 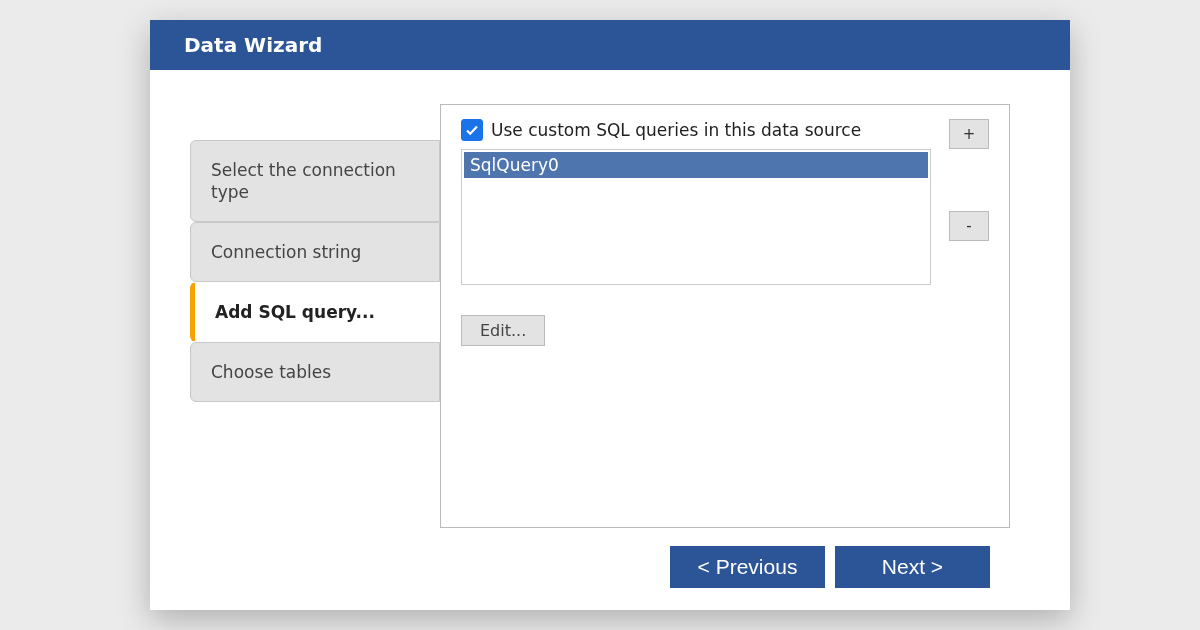 I want to click on wizard-step-tab: Connection string, so click(x=315, y=252).